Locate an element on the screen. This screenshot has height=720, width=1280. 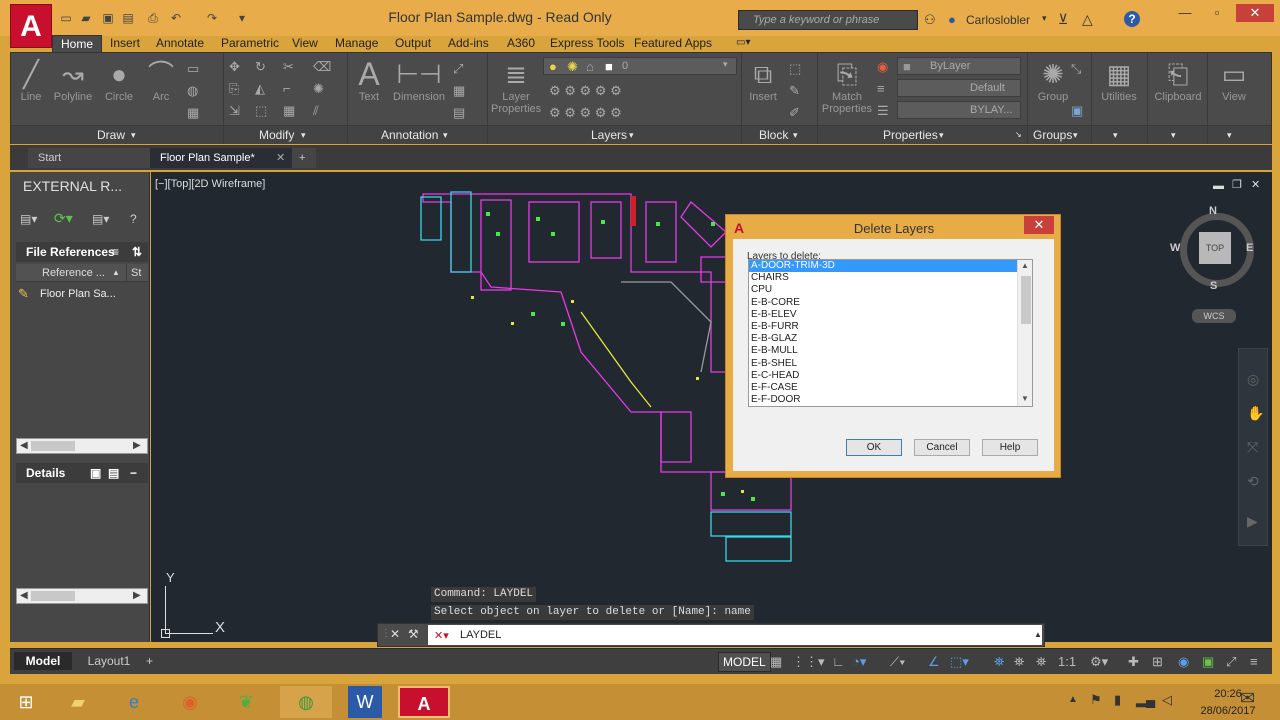
tab-parametric: Parametric is located at coordinates (250, 44).